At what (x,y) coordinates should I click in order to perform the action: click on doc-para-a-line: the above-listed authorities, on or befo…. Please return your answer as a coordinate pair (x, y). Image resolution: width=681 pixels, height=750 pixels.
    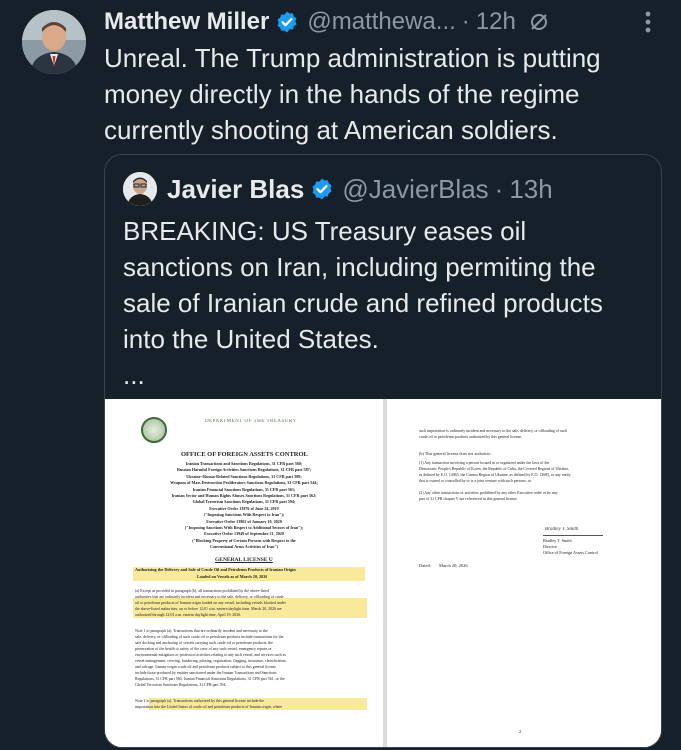
    Looking at the image, I should click on (208, 609).